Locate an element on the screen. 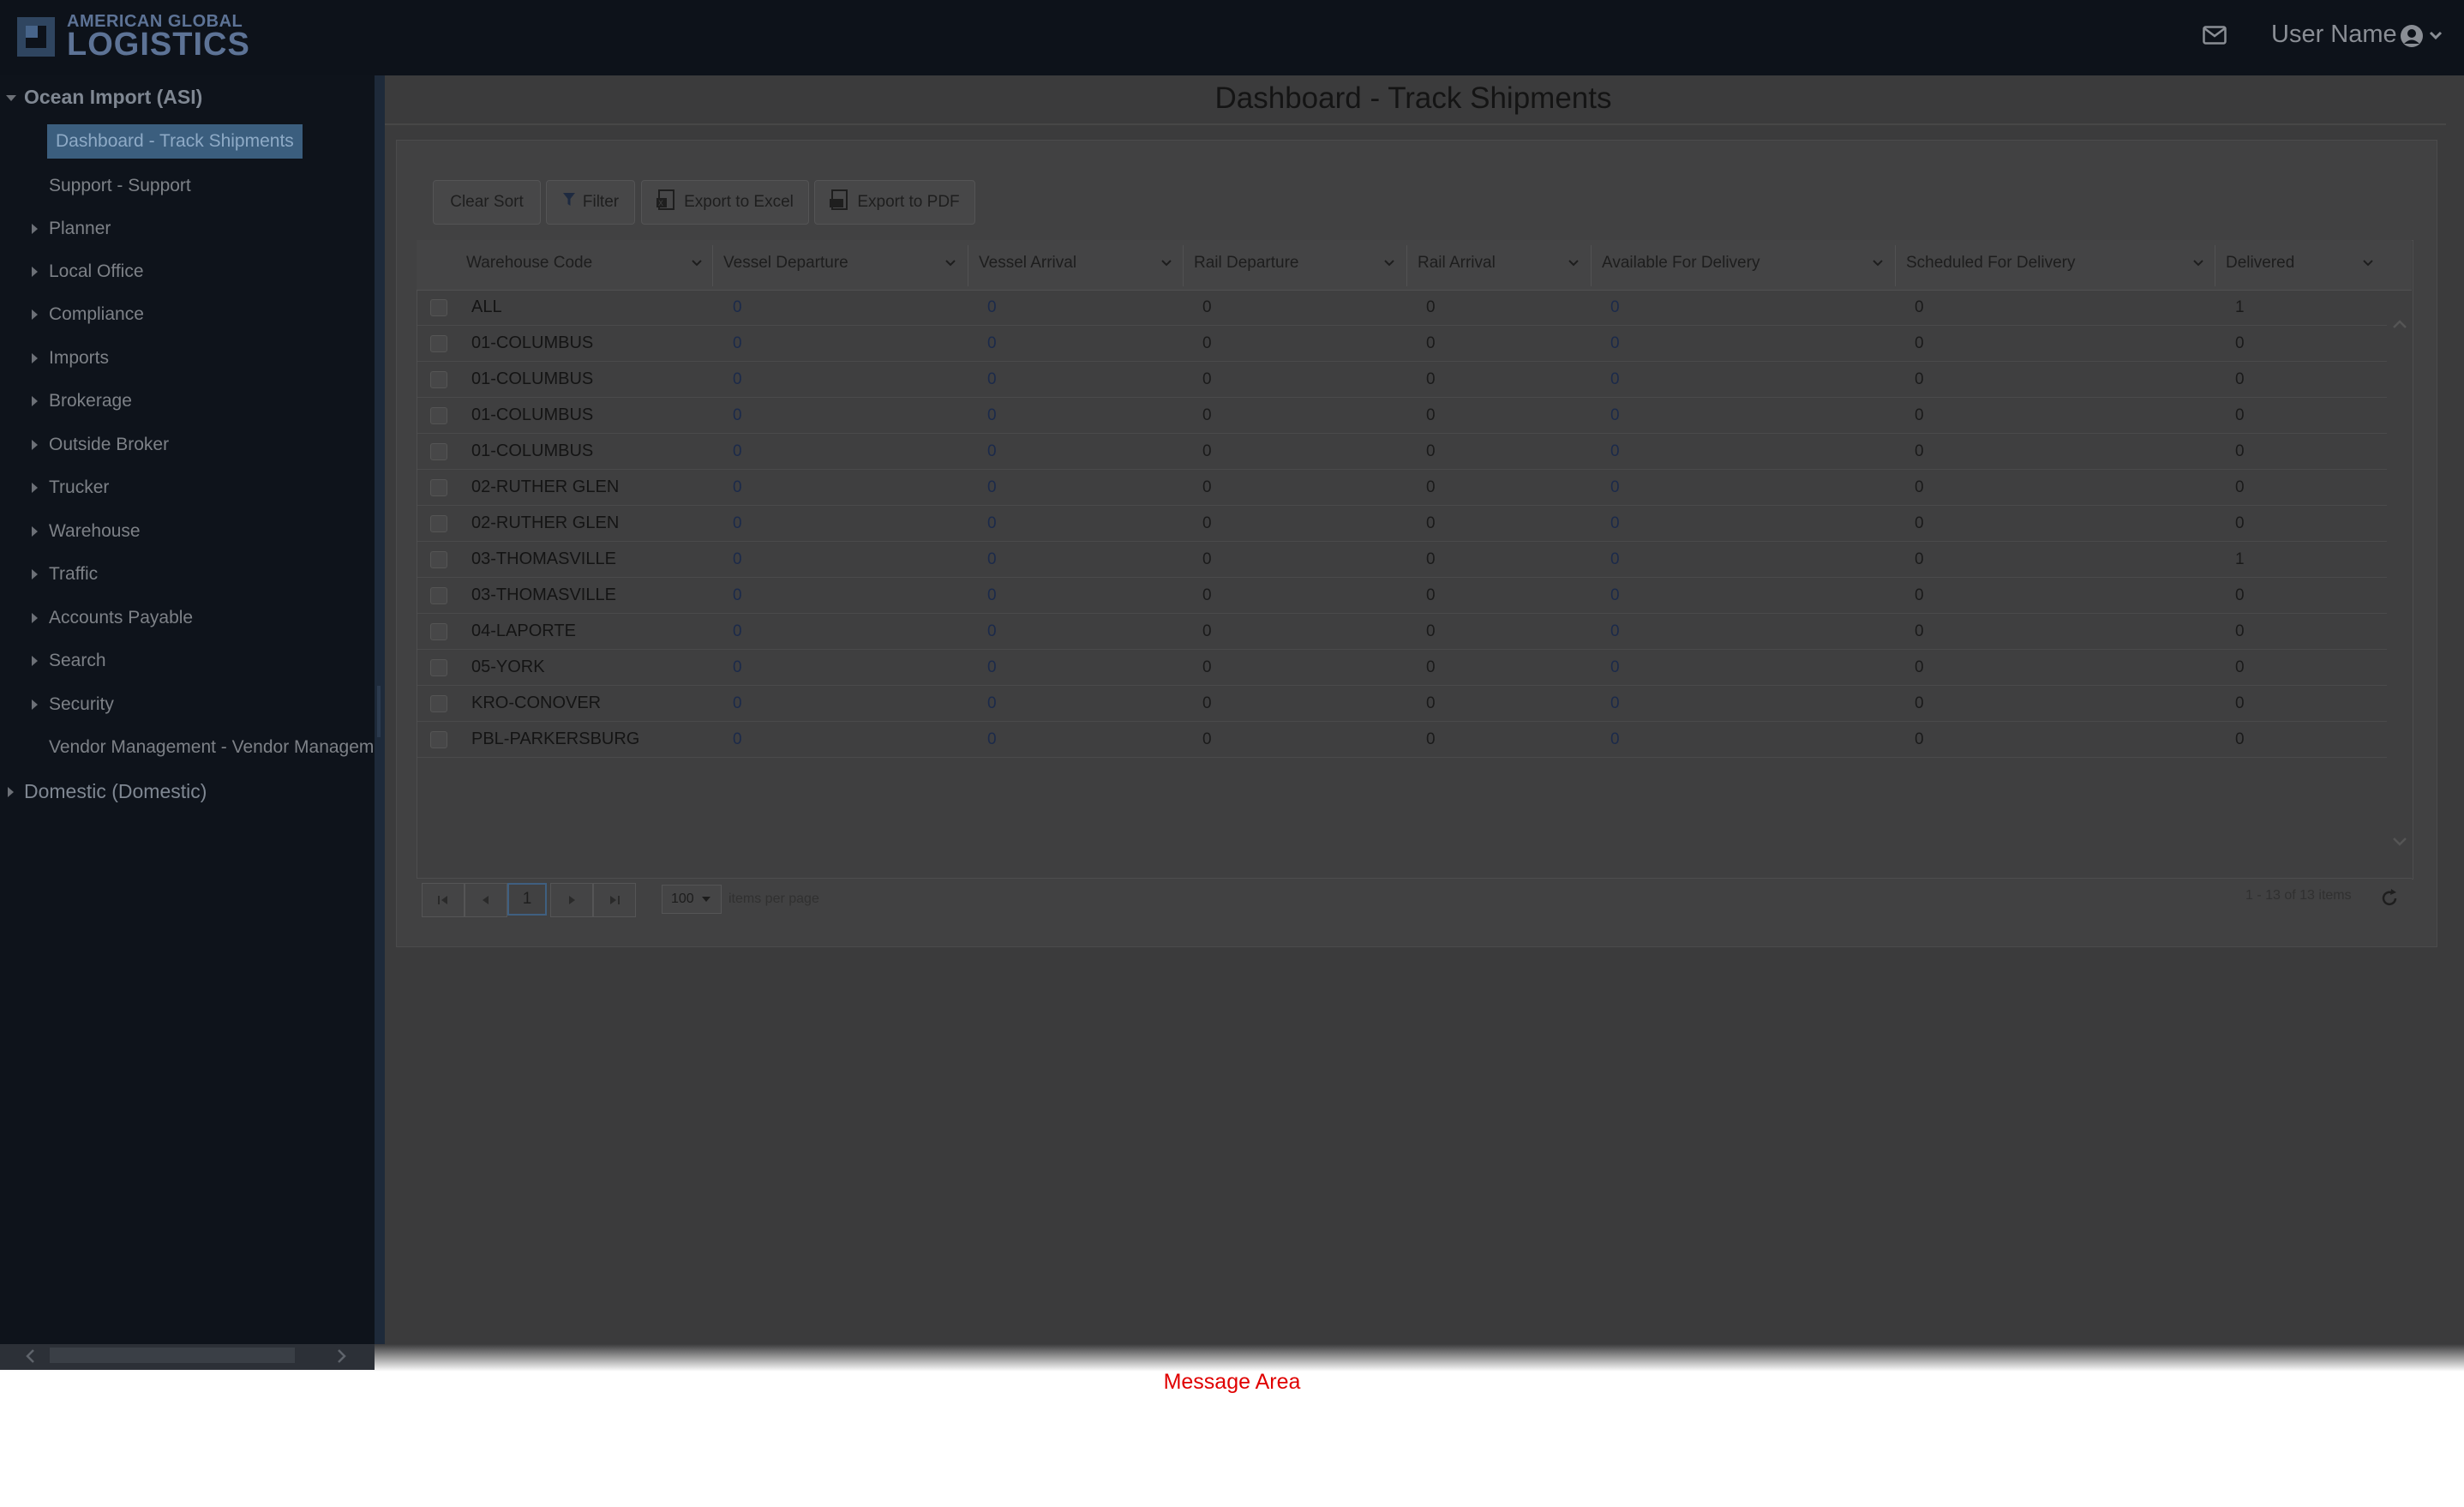 The height and width of the screenshot is (1507, 2464). table-row: ALL 0 0 0 0 0 0 1 is located at coordinates (1402, 308).